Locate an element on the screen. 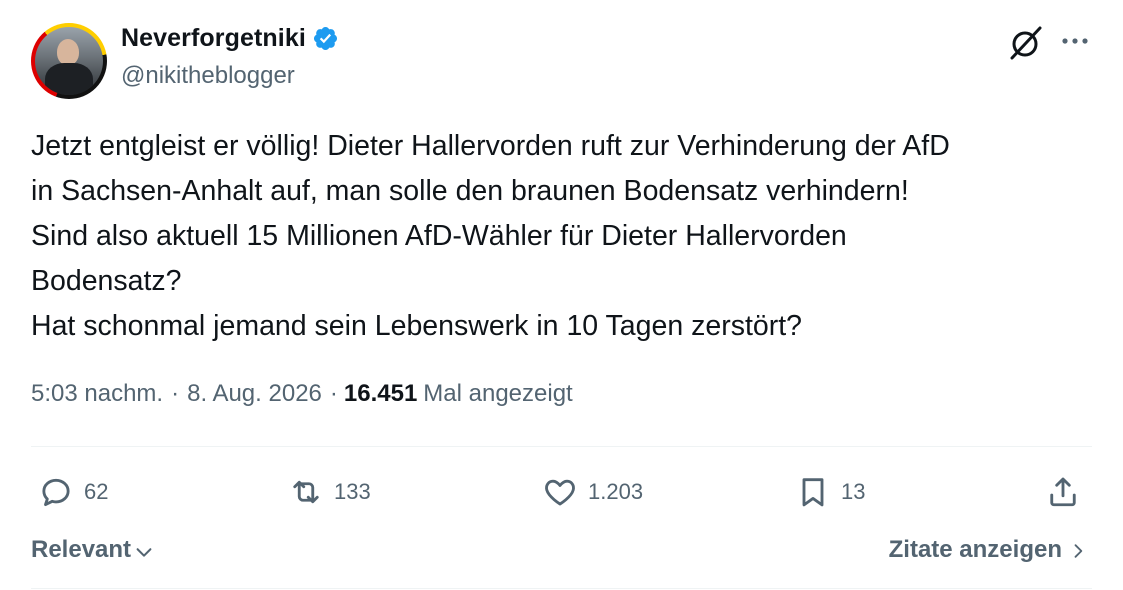 The width and height of the screenshot is (1123, 590). chevron-down-icon is located at coordinates (144, 552).